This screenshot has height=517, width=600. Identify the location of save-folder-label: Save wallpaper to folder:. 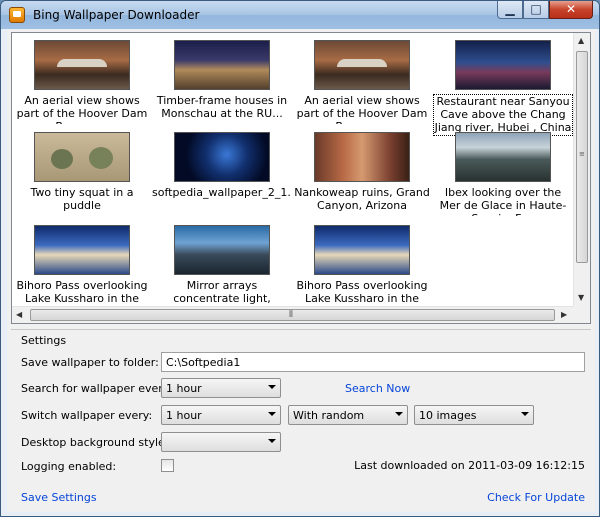
(90, 362).